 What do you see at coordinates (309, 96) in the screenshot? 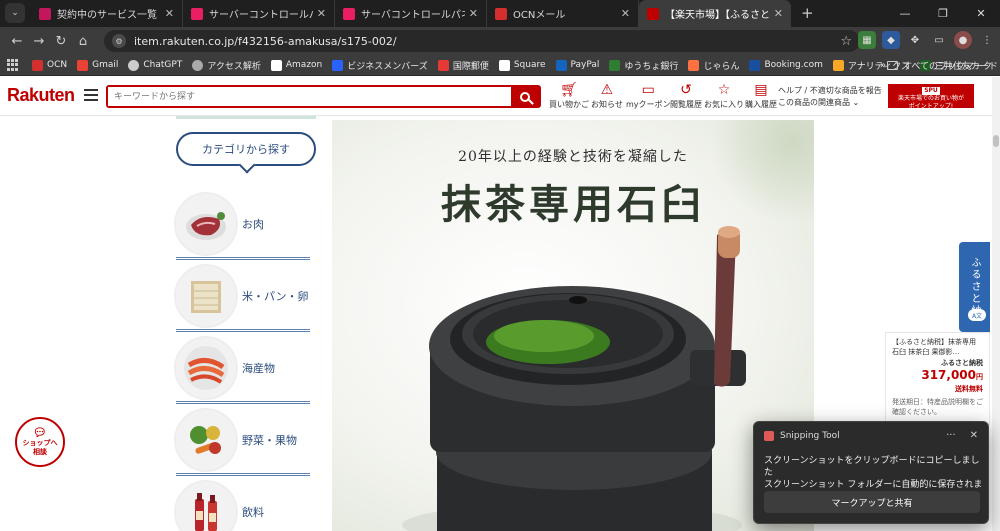
I see `search-input` at bounding box center [309, 96].